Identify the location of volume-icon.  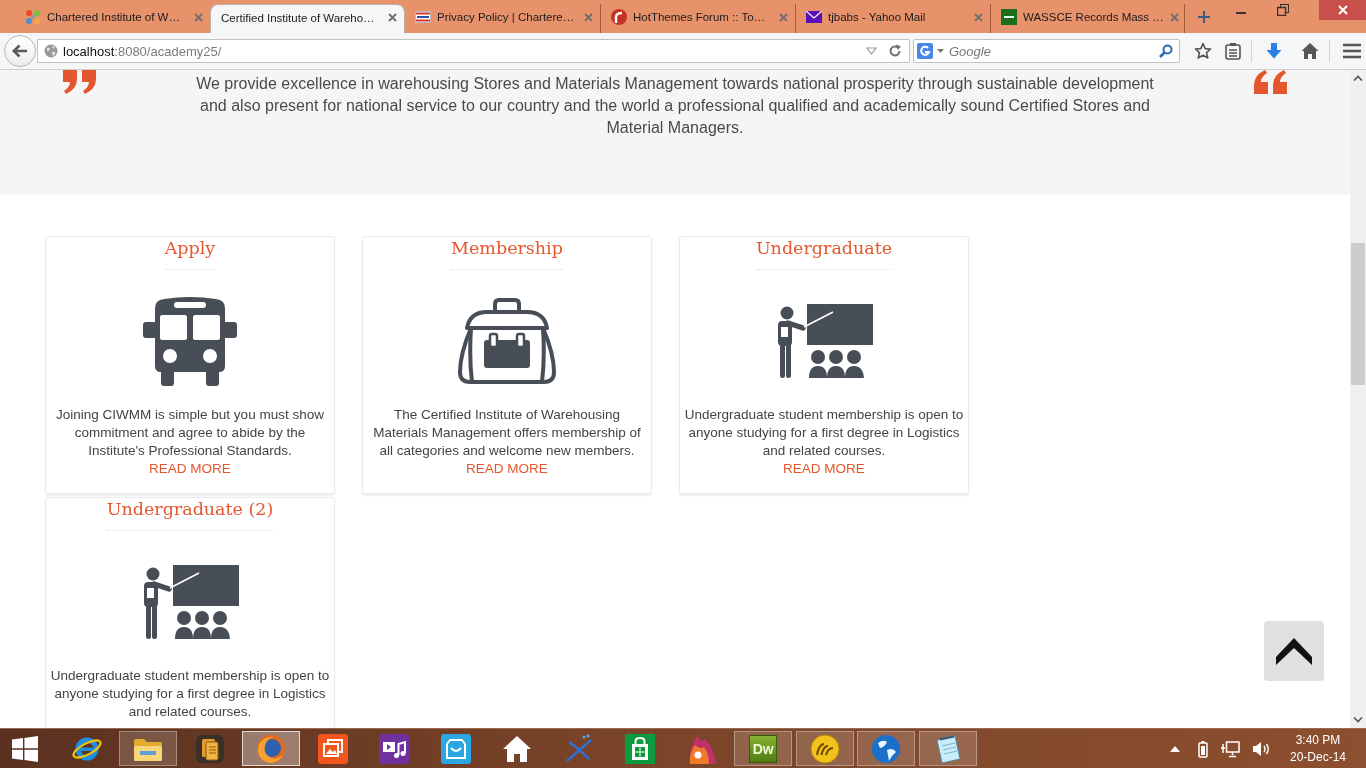
(1261, 748).